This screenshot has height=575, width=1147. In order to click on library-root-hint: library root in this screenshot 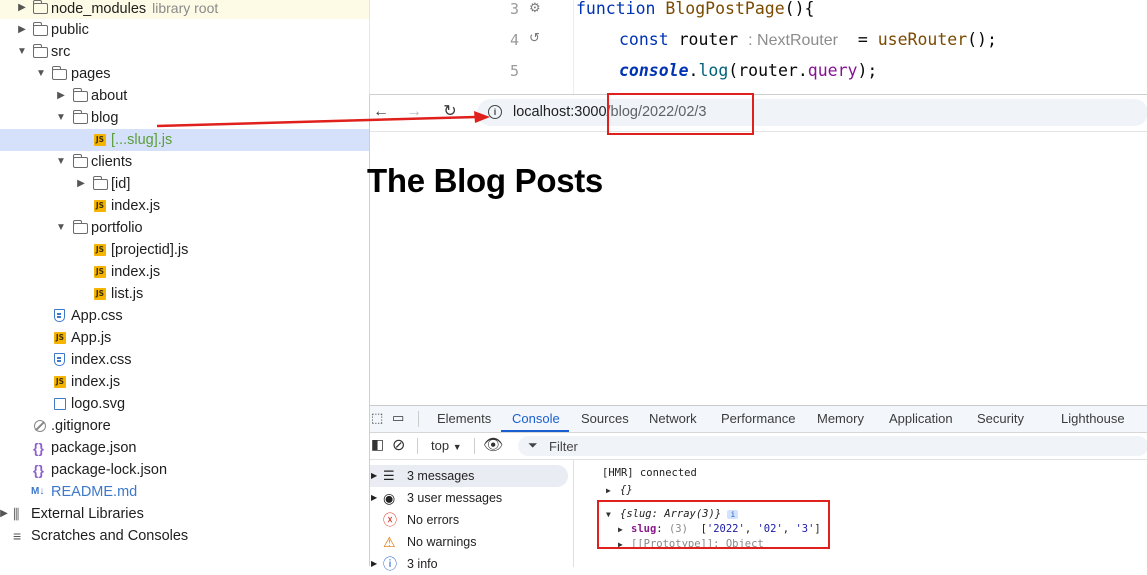, I will do `click(185, 8)`.